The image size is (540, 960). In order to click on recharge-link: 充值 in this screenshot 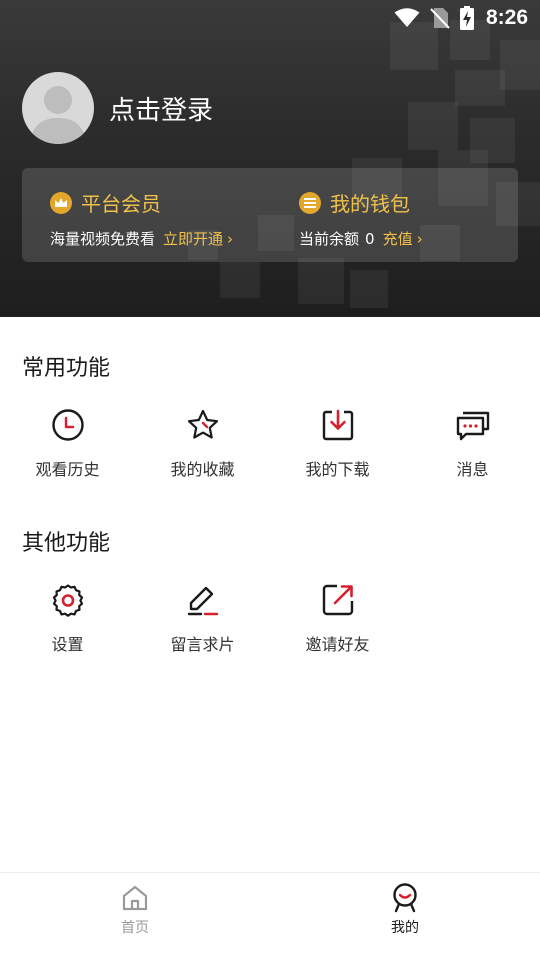, I will do `click(398, 238)`.